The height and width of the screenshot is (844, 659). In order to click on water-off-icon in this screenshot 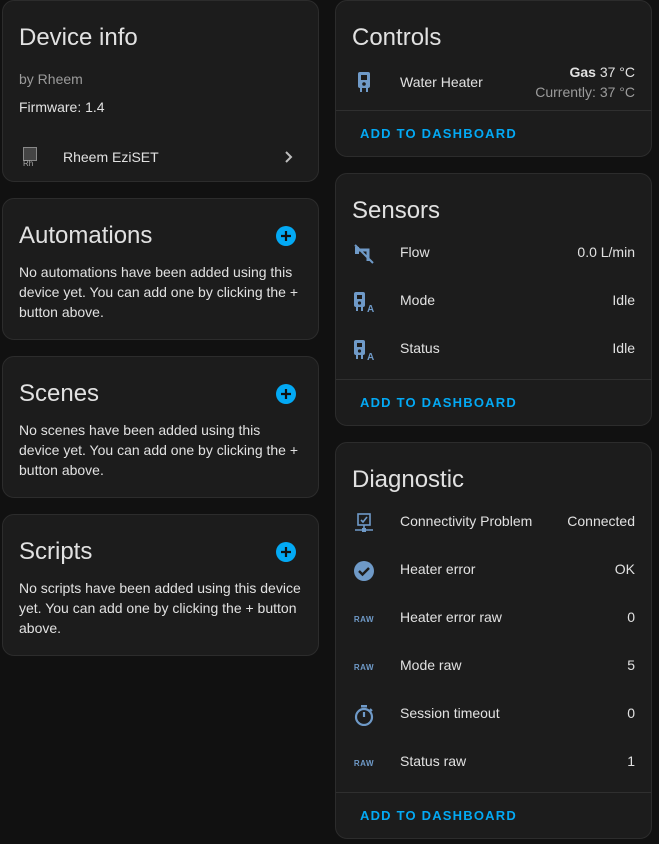, I will do `click(364, 254)`.